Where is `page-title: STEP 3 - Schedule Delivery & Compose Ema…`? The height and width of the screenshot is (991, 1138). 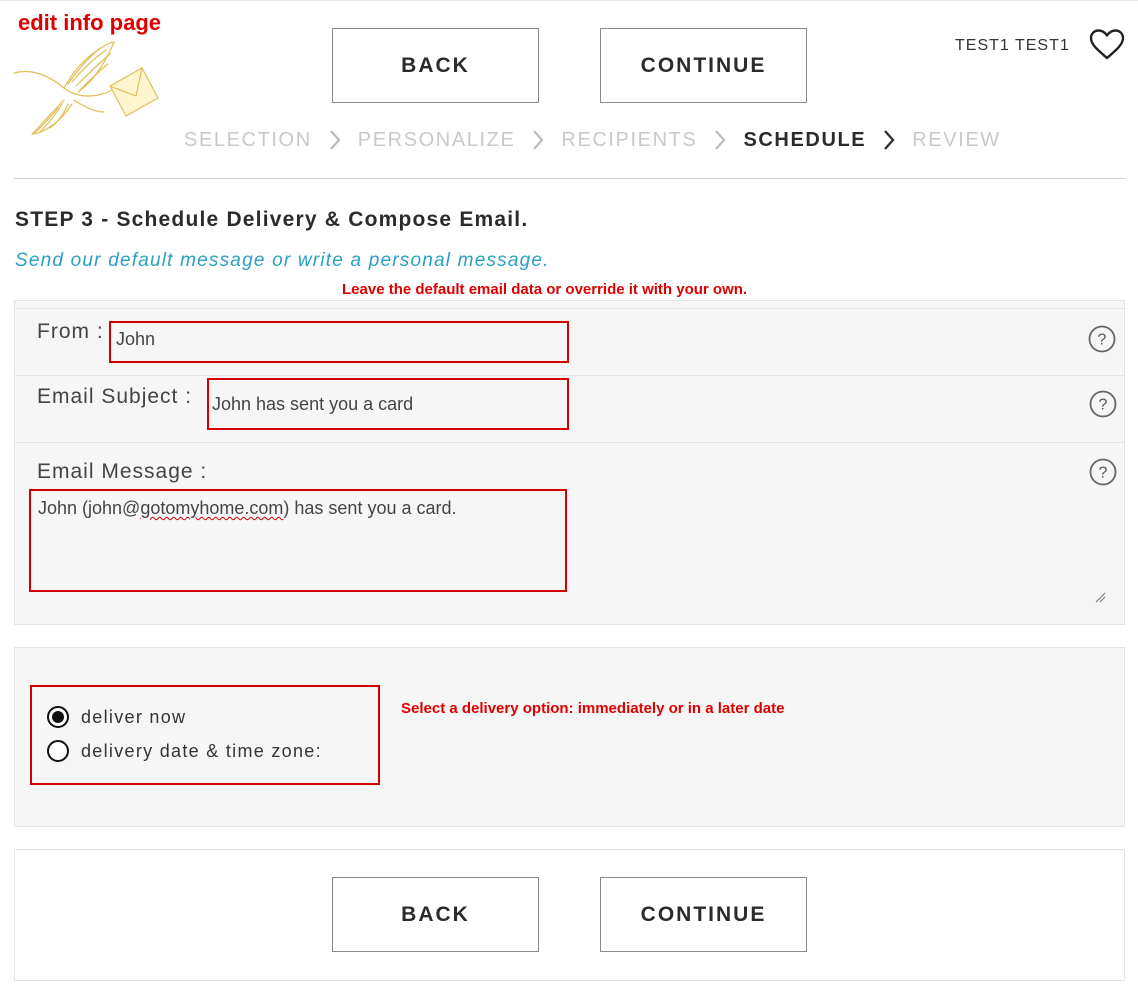
page-title: STEP 3 - Schedule Delivery & Compose Ema… is located at coordinates (272, 219).